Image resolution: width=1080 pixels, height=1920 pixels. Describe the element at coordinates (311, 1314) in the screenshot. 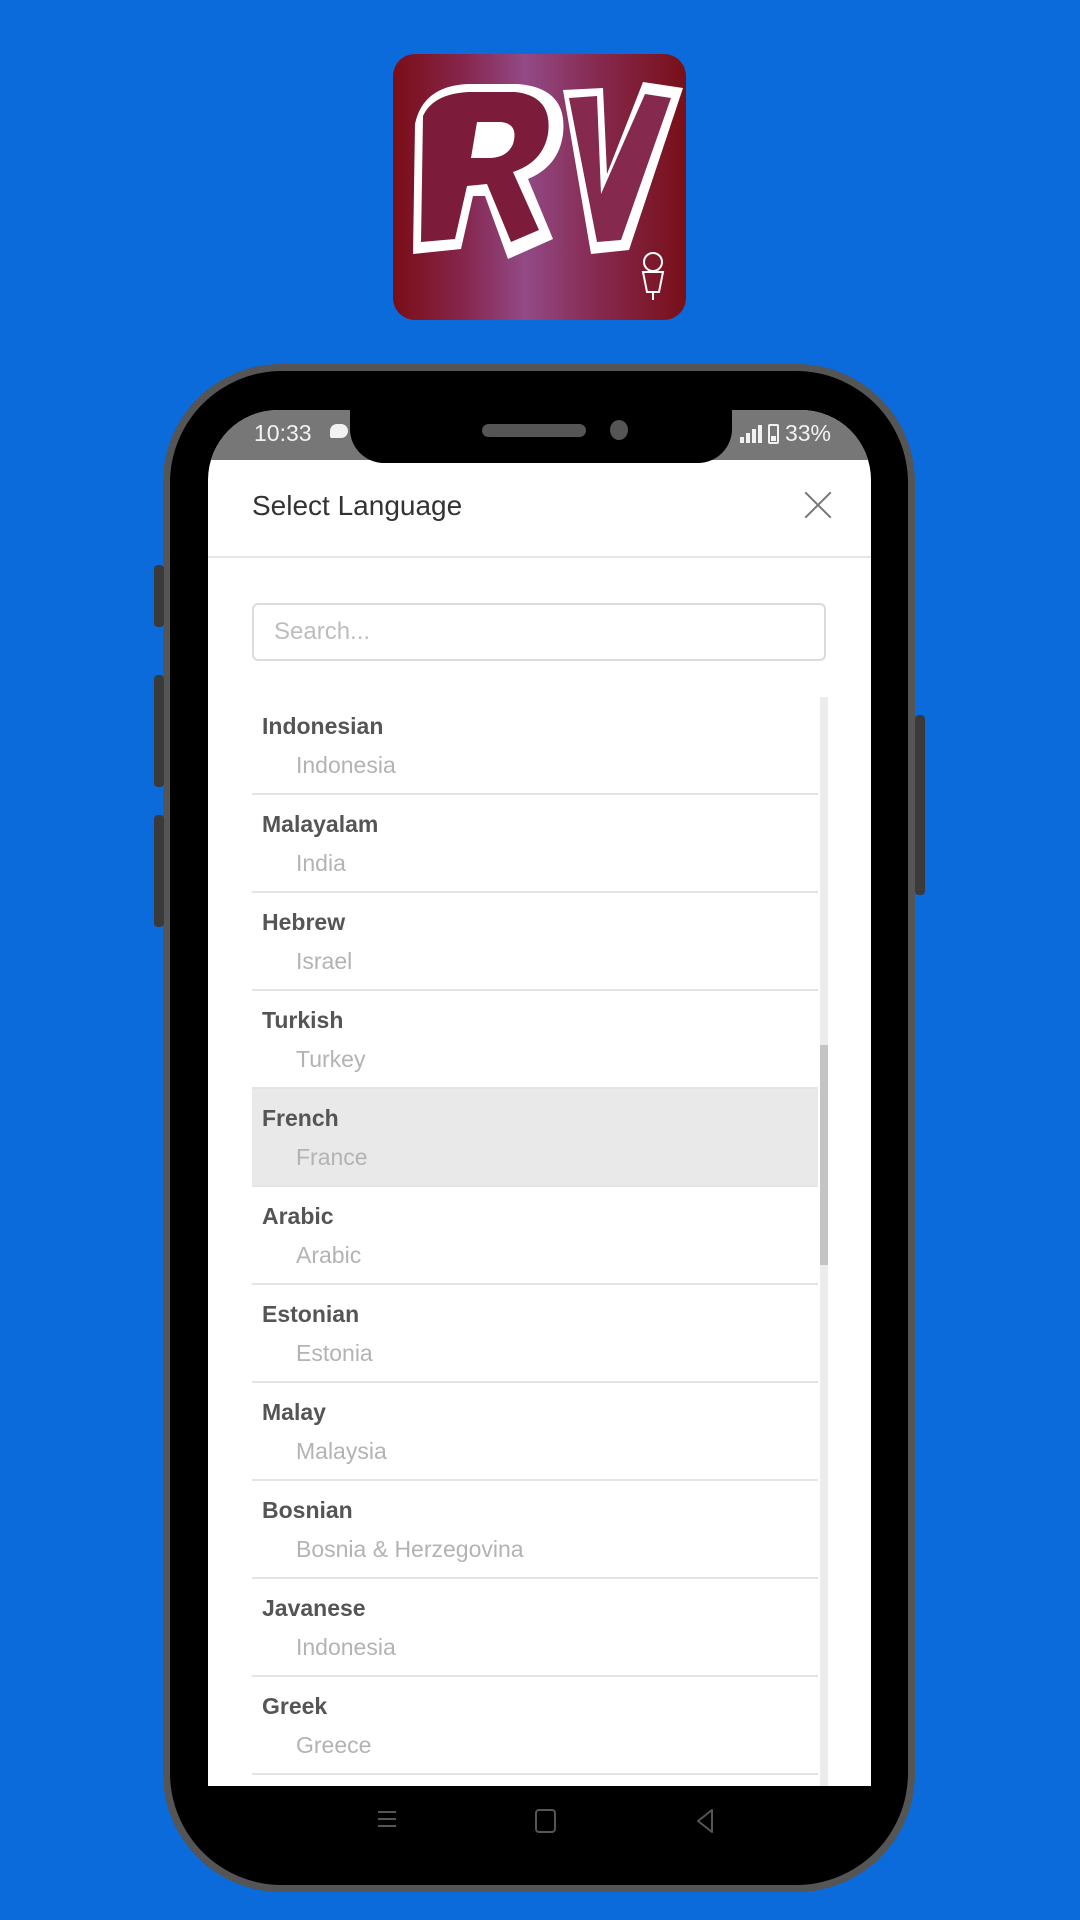

I see `language-name: Estonian` at that location.